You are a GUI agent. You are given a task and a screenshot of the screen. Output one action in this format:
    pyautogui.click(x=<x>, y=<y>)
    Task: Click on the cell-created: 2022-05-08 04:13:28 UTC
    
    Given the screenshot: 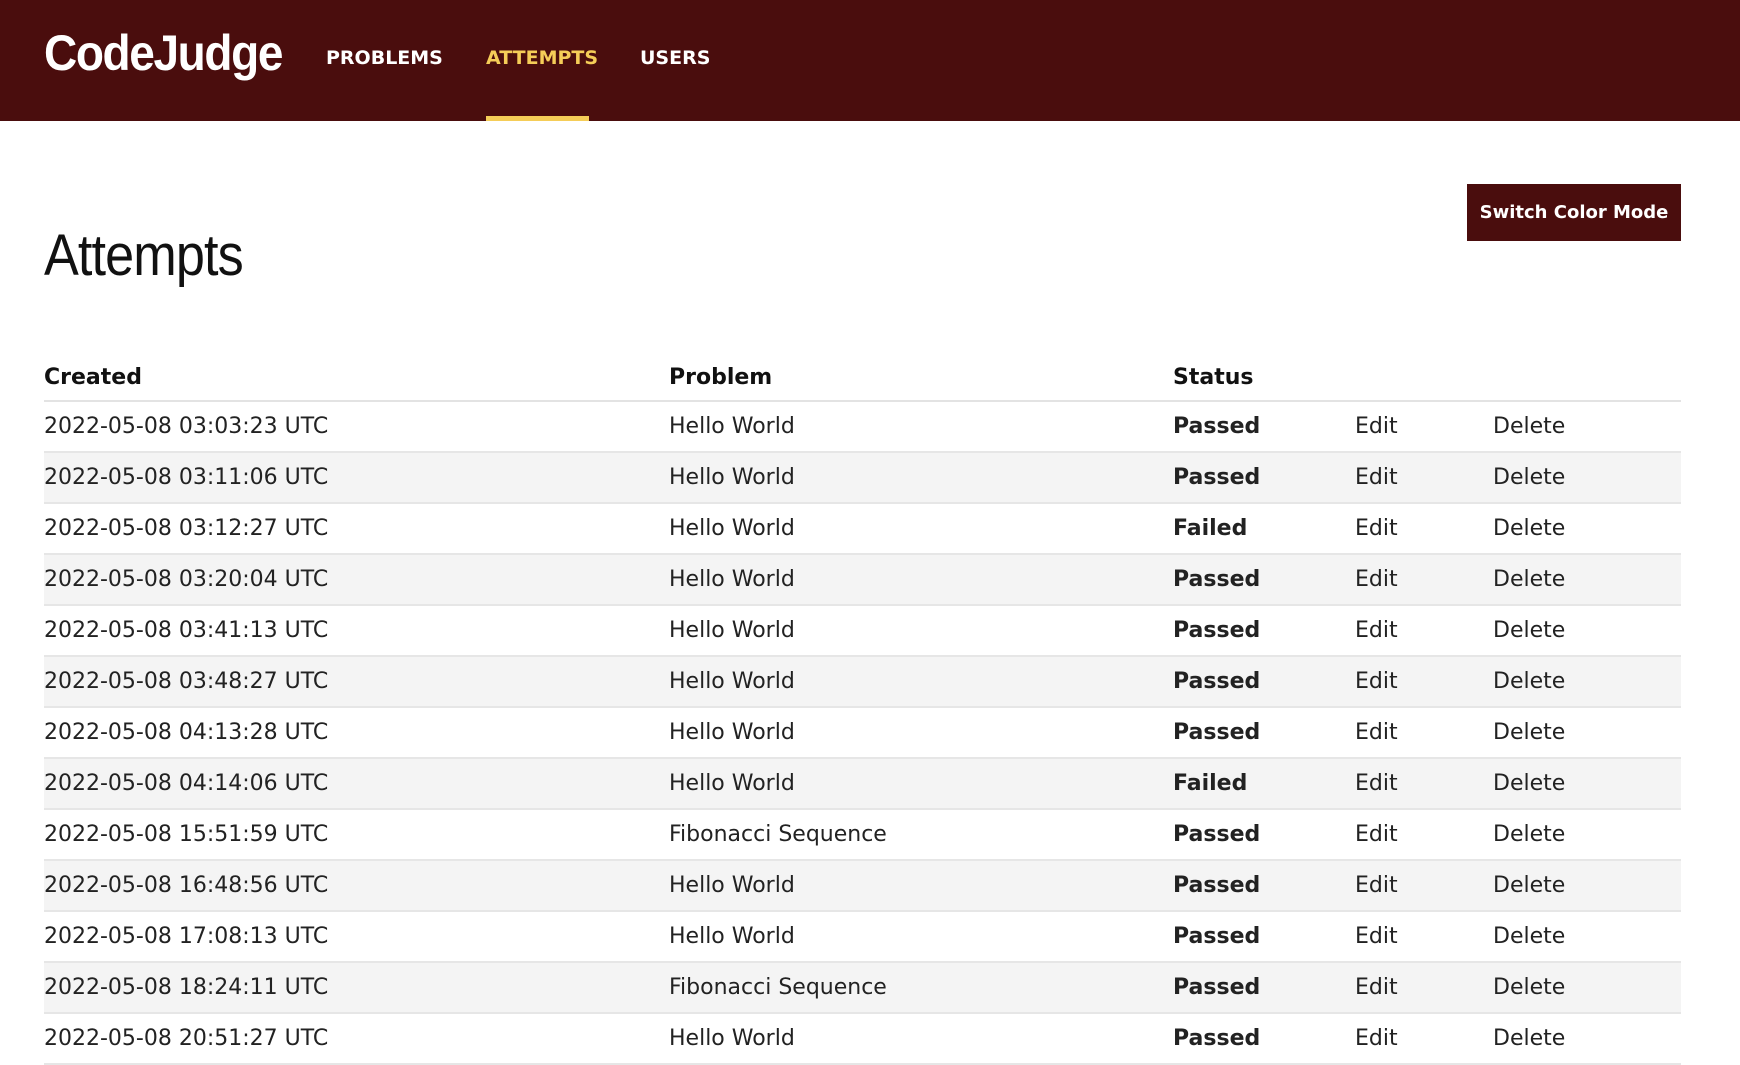 What is the action you would take?
    pyautogui.click(x=356, y=733)
    